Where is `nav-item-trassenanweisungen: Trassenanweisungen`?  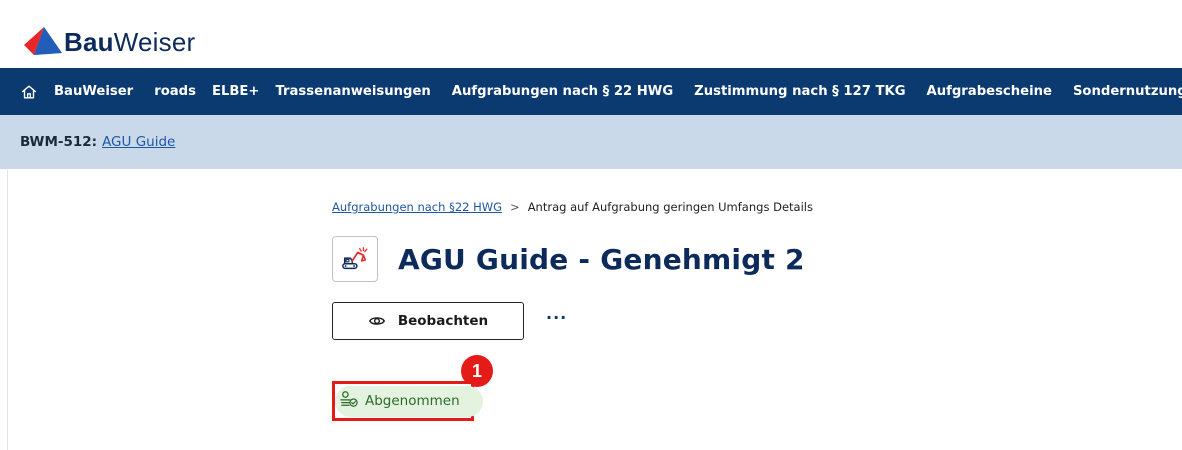 nav-item-trassenanweisungen: Trassenanweisungen is located at coordinates (352, 91).